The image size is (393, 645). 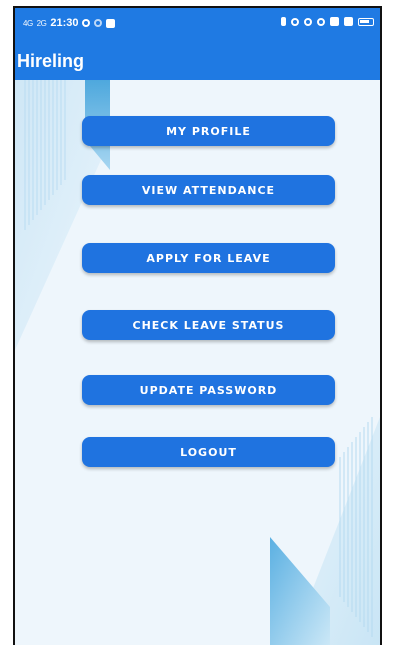 What do you see at coordinates (295, 21) in the screenshot?
I see `alarm-icon` at bounding box center [295, 21].